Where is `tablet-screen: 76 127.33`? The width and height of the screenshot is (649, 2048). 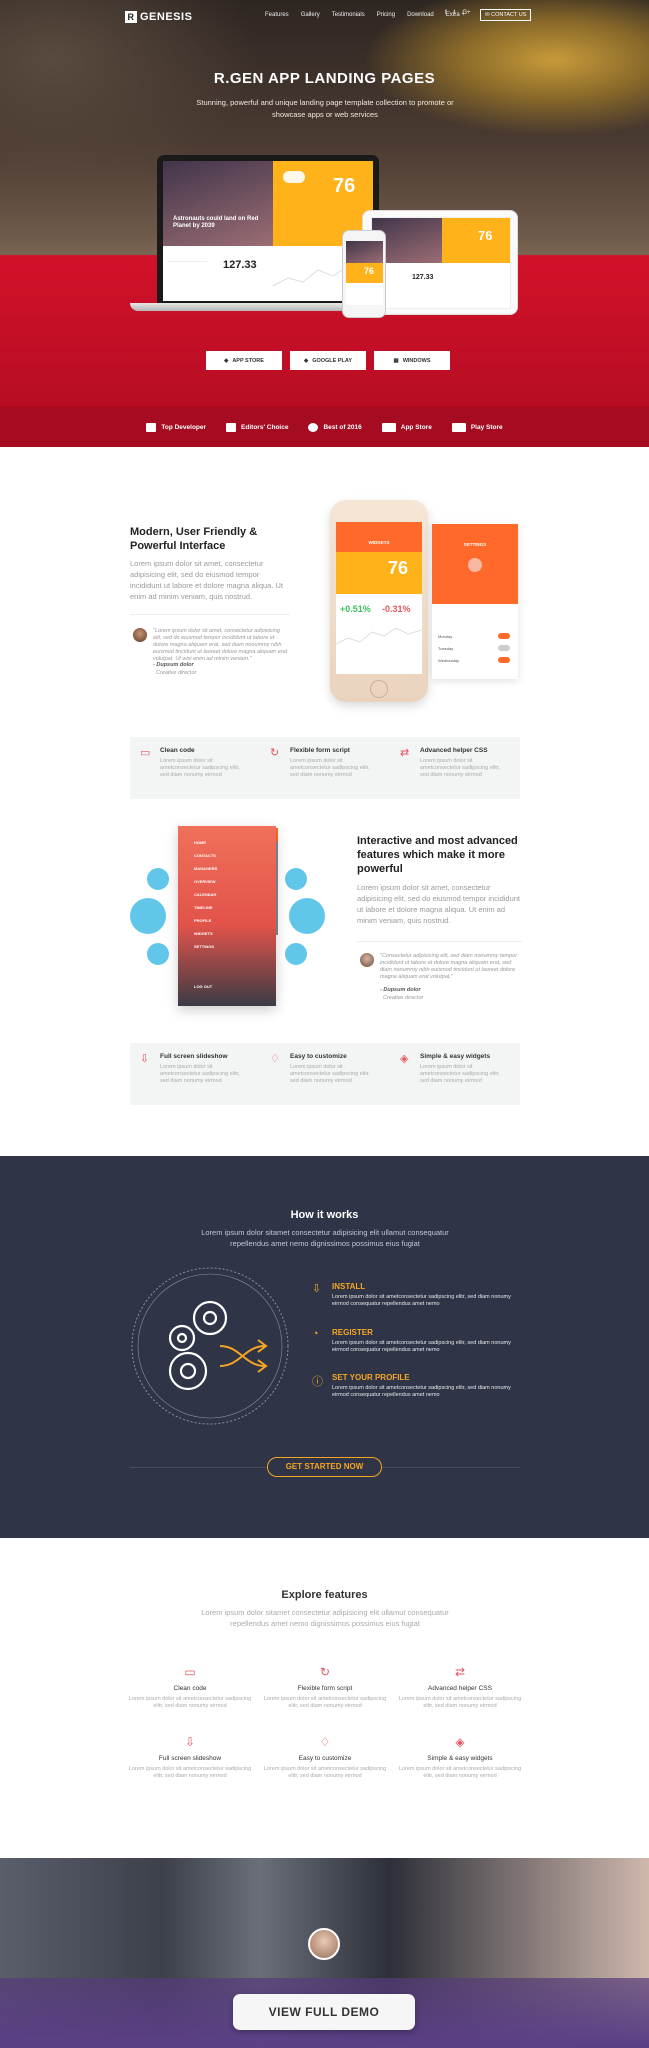
tablet-screen: 76 127.33 is located at coordinates (441, 263).